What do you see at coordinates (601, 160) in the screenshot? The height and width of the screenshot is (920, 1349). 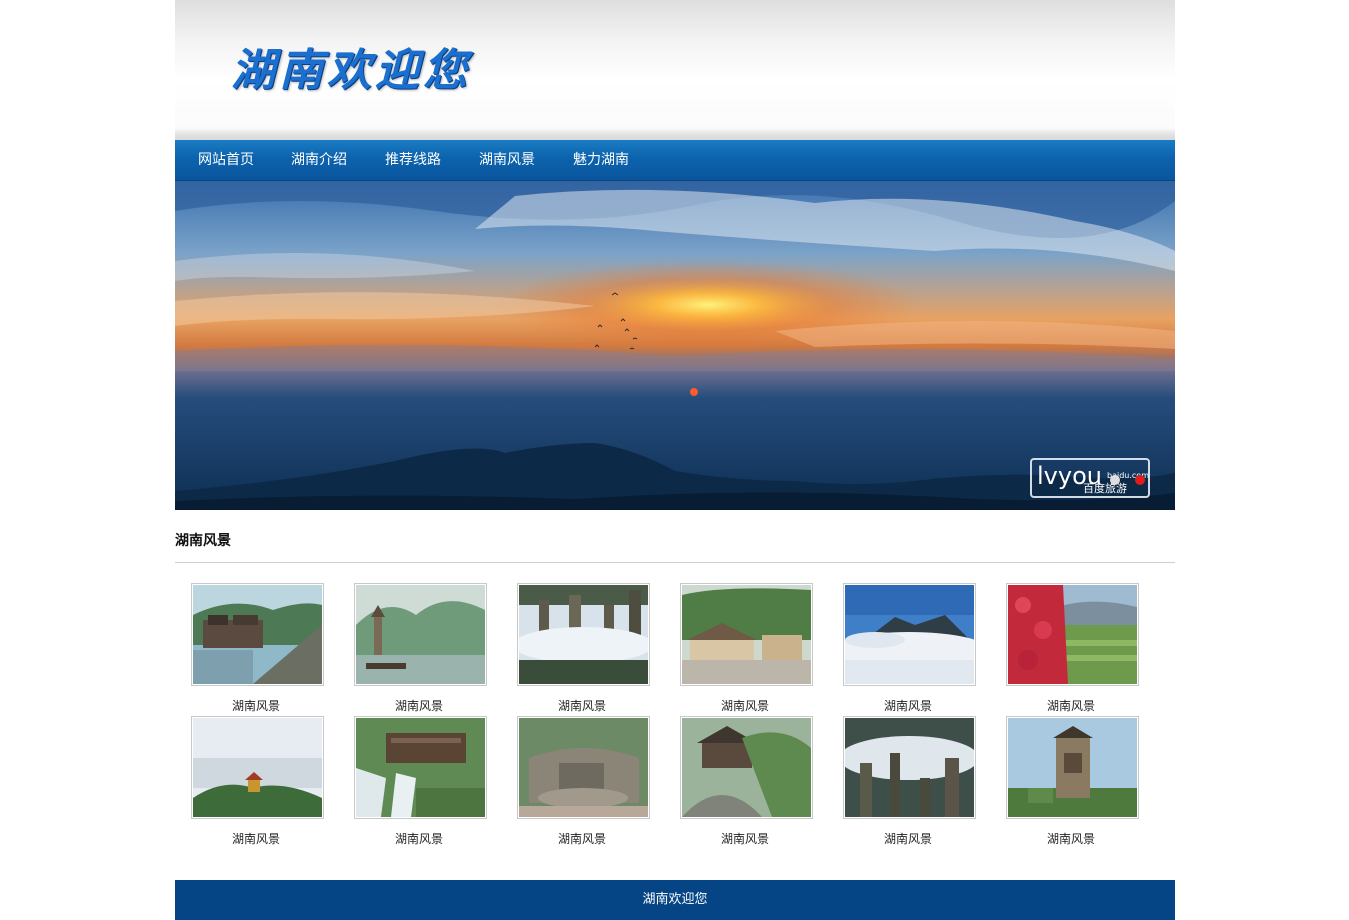 I see `nav-item-charm: 魅力湖南` at bounding box center [601, 160].